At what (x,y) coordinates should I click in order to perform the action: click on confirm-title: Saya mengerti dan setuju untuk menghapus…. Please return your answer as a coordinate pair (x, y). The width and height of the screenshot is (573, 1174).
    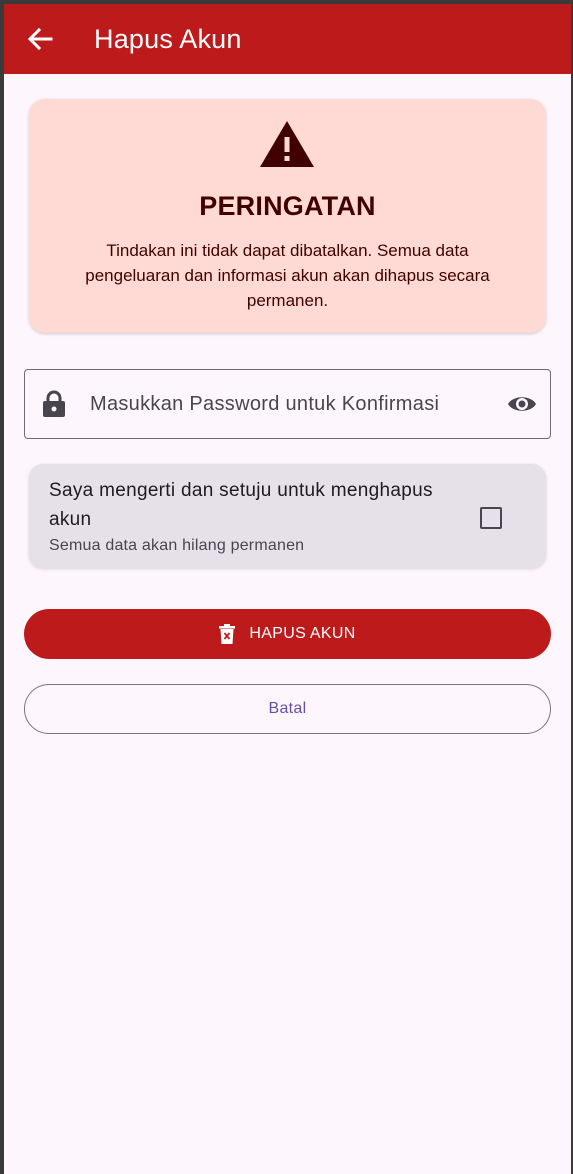
    Looking at the image, I should click on (241, 505).